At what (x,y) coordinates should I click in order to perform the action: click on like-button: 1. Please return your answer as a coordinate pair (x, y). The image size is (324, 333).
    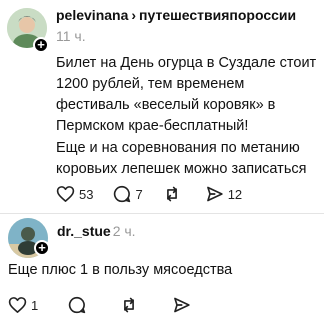
    Looking at the image, I should click on (23, 305).